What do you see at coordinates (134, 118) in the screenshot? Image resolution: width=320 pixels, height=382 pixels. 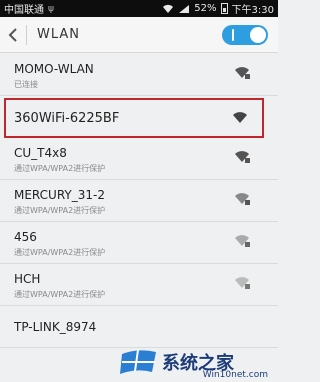 I see `network-item-highlighted: 360WiFi-6225BF` at bounding box center [134, 118].